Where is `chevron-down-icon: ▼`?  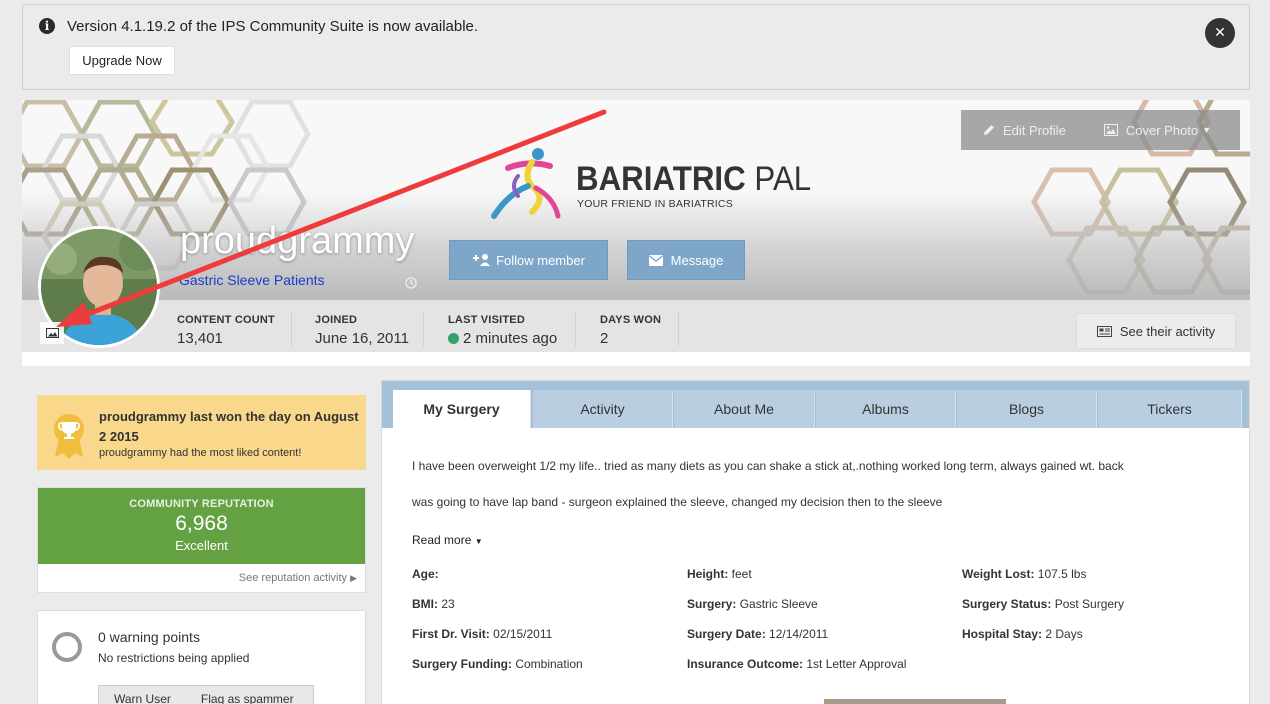
chevron-down-icon: ▼ is located at coordinates (1207, 130).